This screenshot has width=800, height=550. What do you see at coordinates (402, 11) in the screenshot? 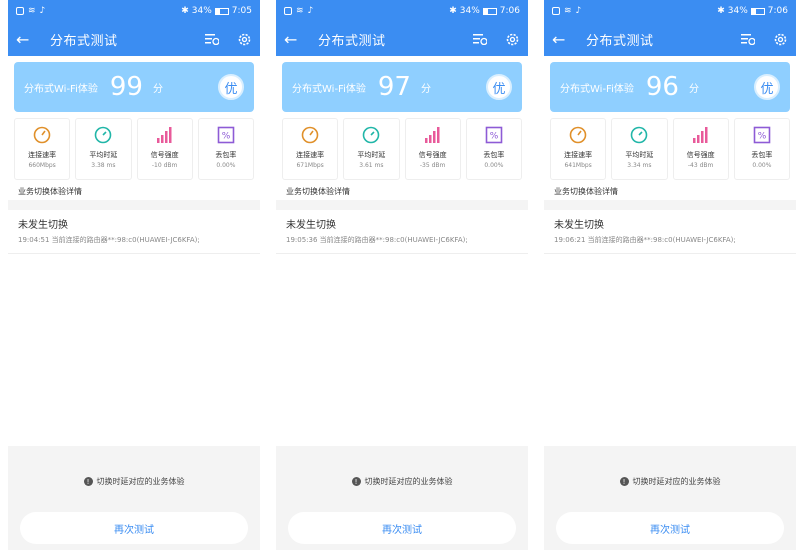
I see `status-bar: ≋ ♪ ✱ 34% 7:06` at bounding box center [402, 11].